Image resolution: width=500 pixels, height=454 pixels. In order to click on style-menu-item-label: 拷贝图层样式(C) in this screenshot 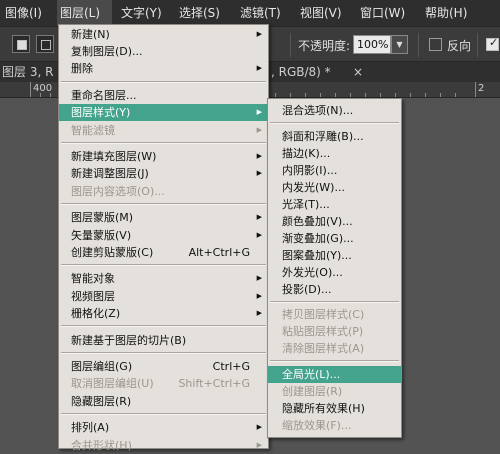, I will do `click(323, 314)`.